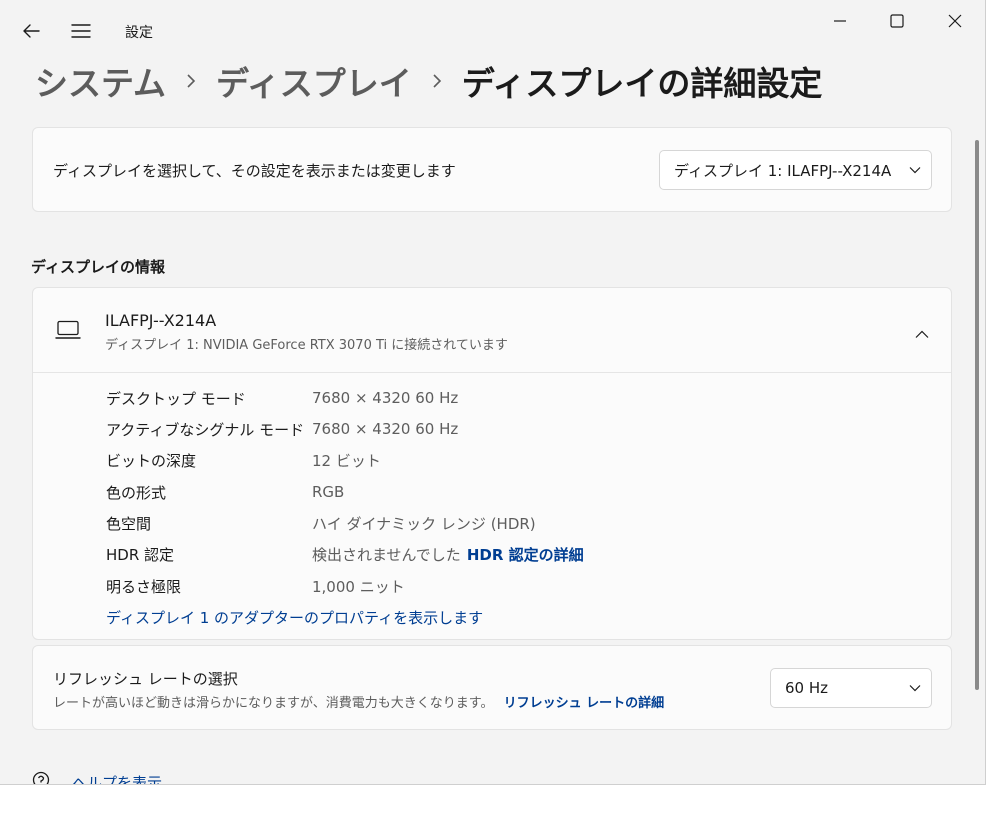 The image size is (1000, 814). I want to click on info-label: デスクトップ モード, so click(176, 398).